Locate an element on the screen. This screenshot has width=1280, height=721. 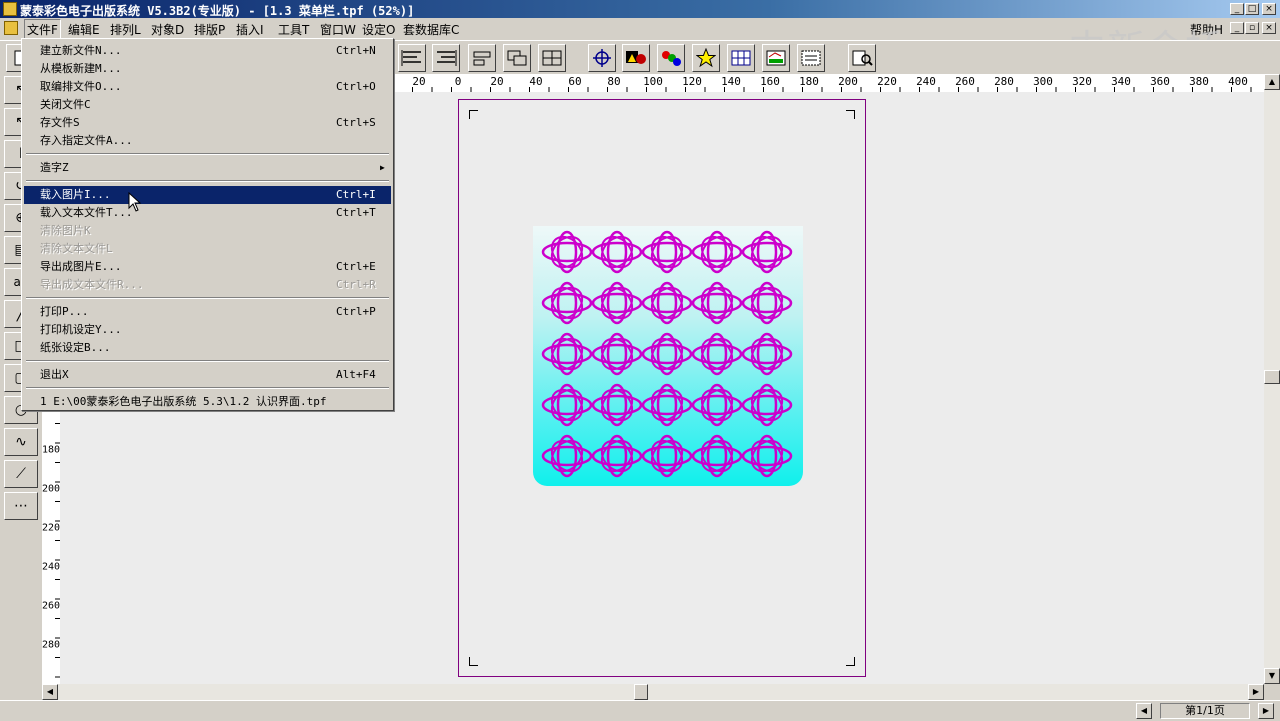
menu-file: 文件F is located at coordinates (42, 29).